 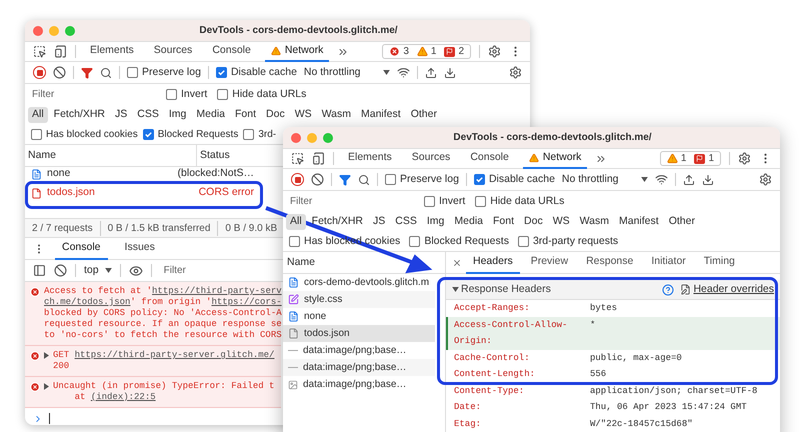 I want to click on close-icon, so click(x=457, y=263).